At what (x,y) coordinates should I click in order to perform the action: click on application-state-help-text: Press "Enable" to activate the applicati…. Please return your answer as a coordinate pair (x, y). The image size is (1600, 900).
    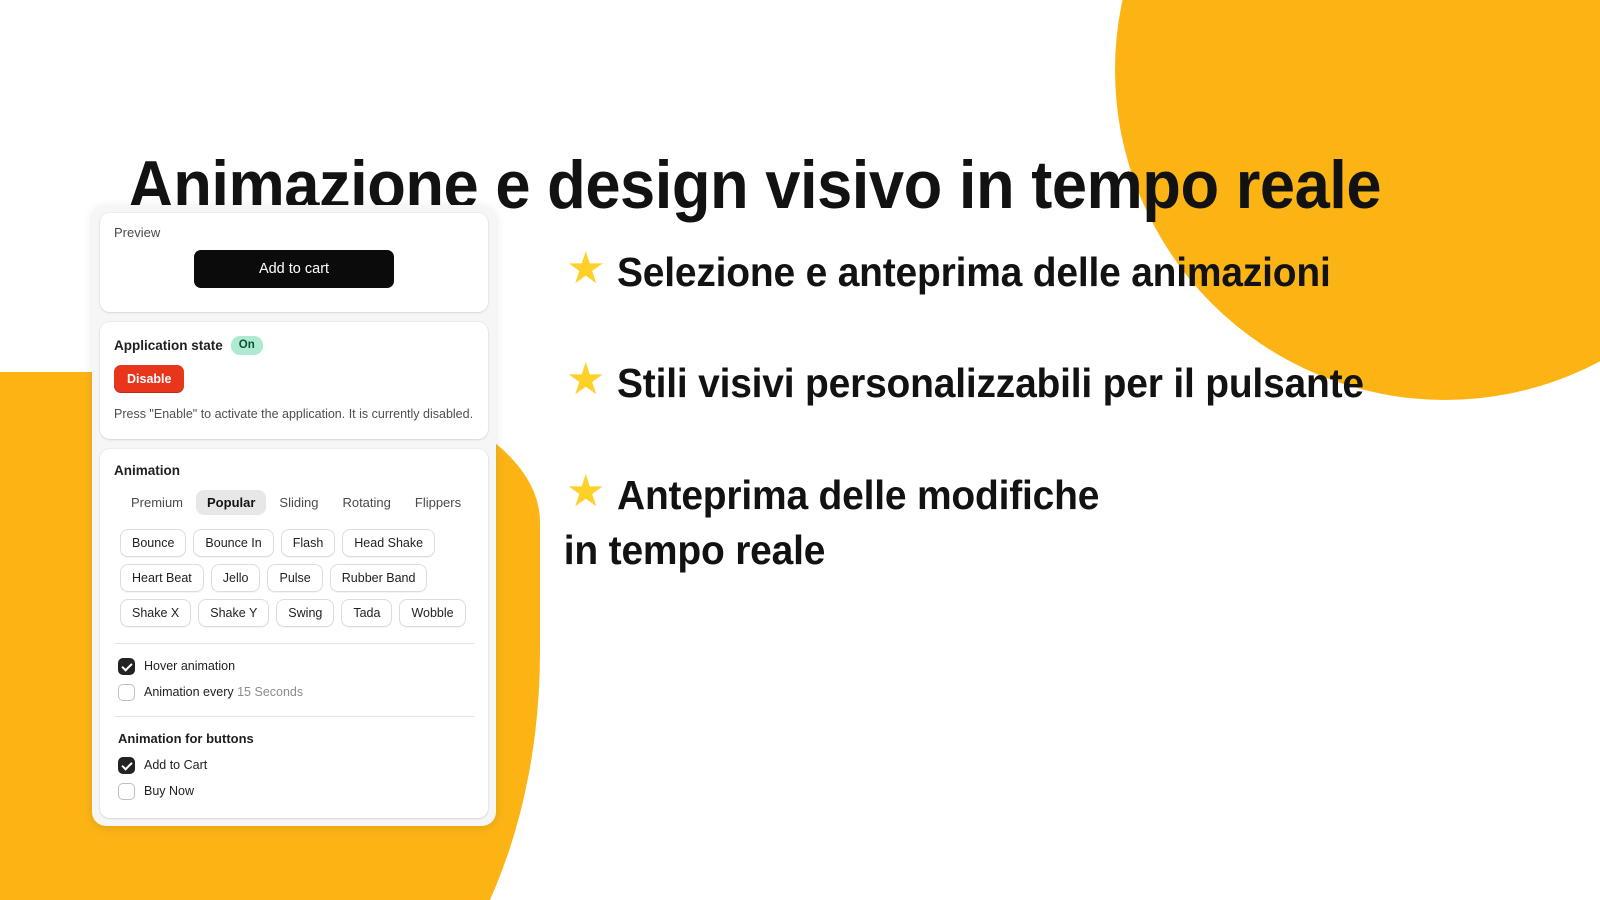
    Looking at the image, I should click on (294, 413).